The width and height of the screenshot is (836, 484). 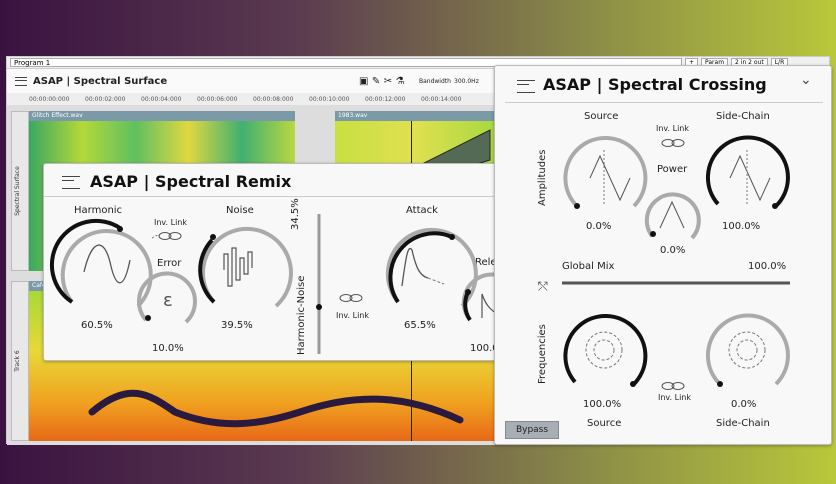 What do you see at coordinates (743, 423) in the screenshot?
I see `freq-sidechain-label: Side-Chain` at bounding box center [743, 423].